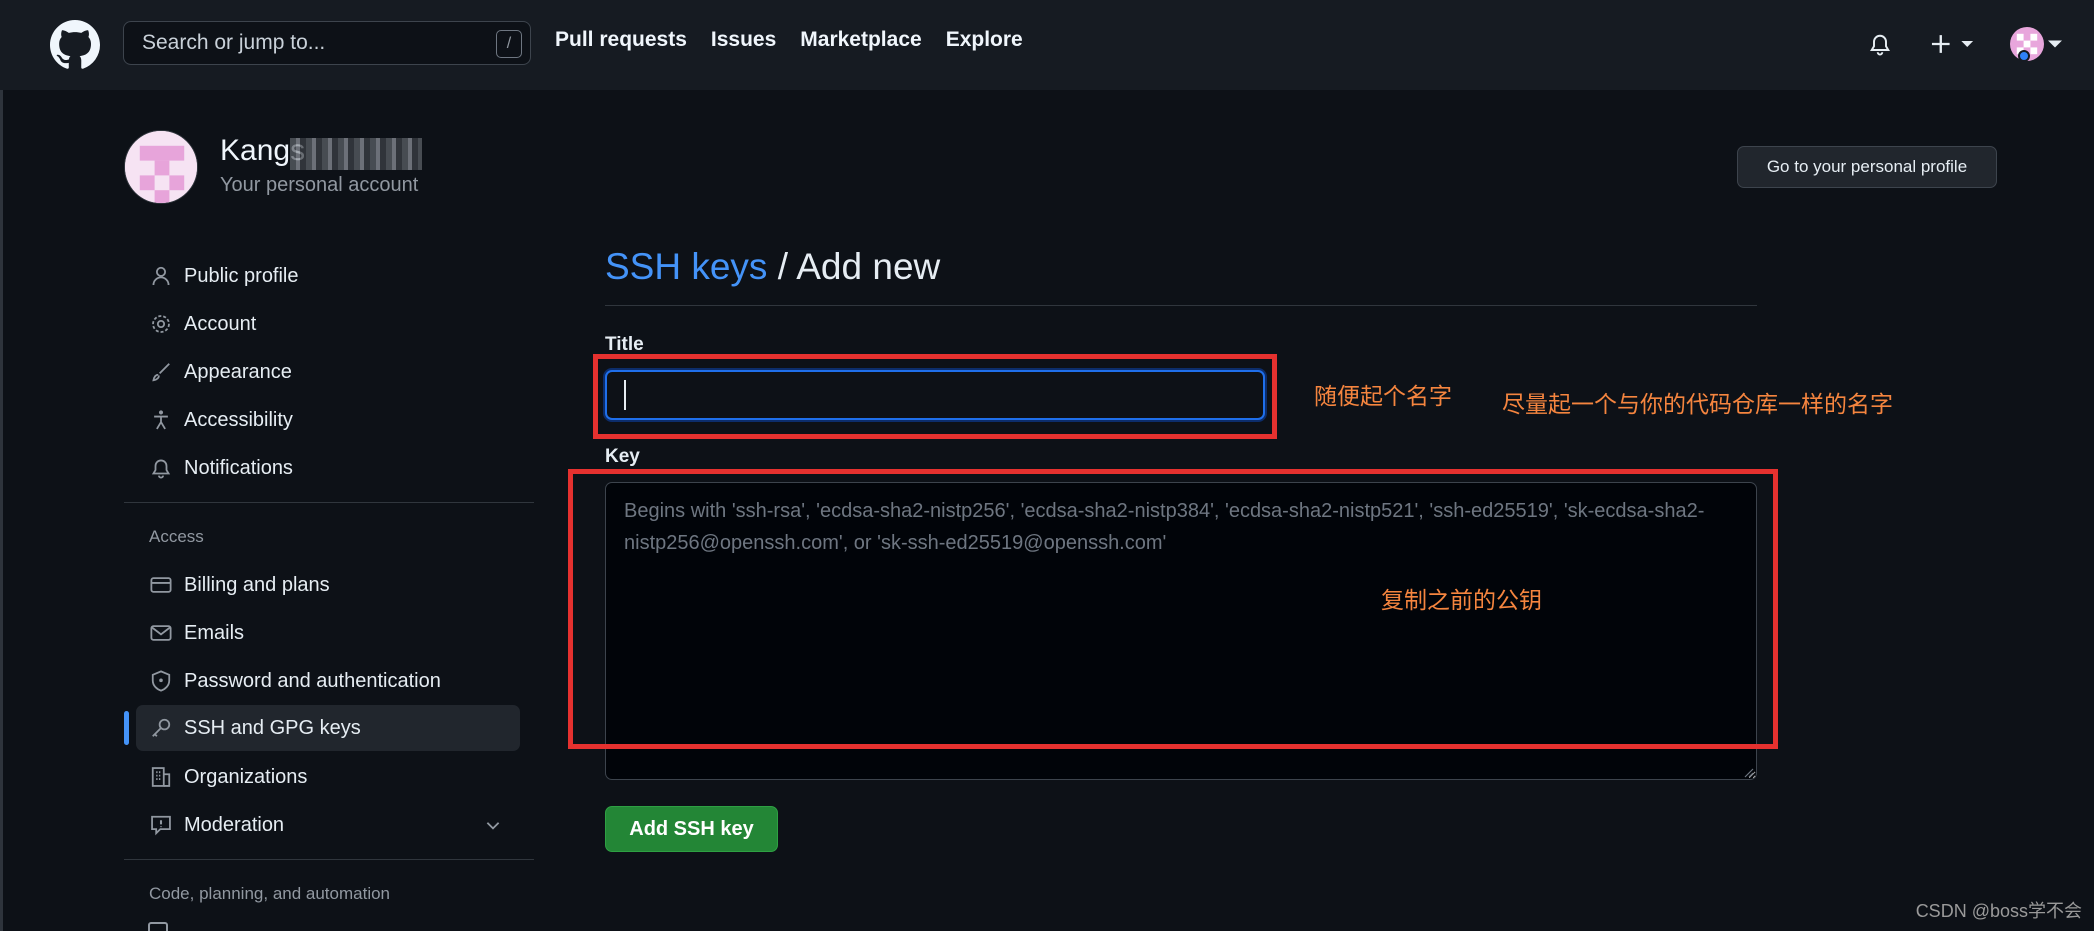 This screenshot has width=2094, height=931. What do you see at coordinates (1867, 167) in the screenshot?
I see `go-to-profile-button: Go to your personal profile` at bounding box center [1867, 167].